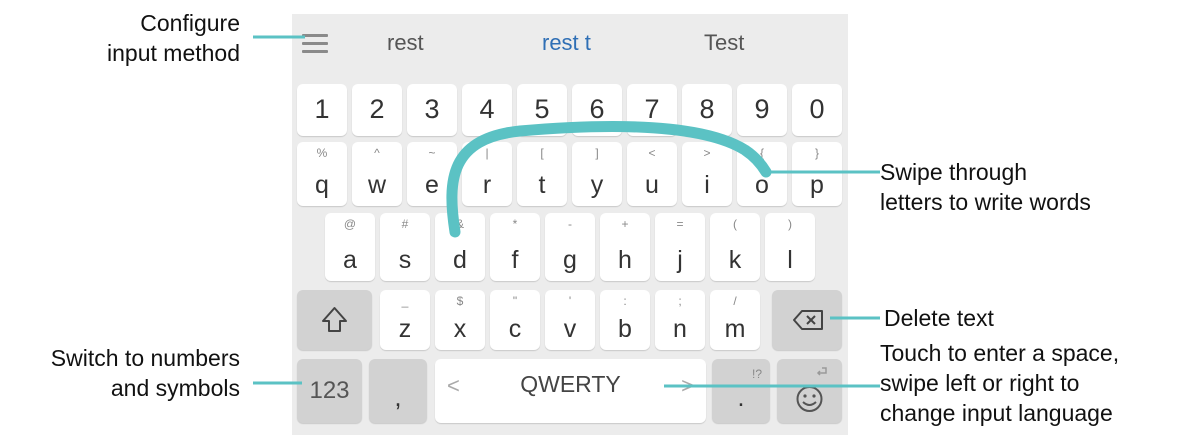 The height and width of the screenshot is (435, 1184). I want to click on configure-callout: Configure input method, so click(140, 38).